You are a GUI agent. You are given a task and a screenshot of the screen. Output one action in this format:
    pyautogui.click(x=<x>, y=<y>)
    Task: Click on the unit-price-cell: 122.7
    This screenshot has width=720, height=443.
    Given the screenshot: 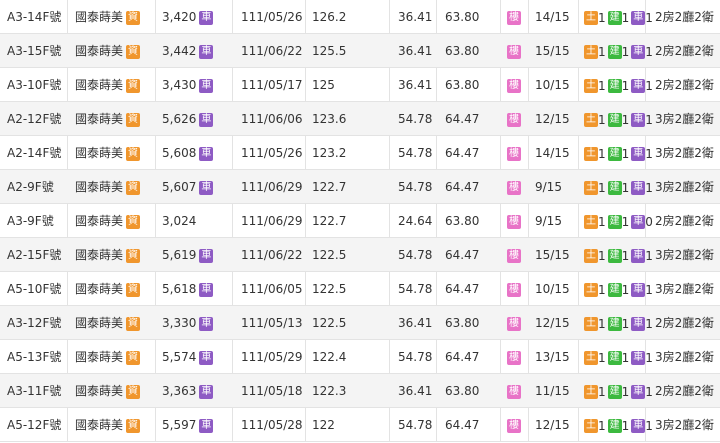 What is the action you would take?
    pyautogui.click(x=329, y=187)
    